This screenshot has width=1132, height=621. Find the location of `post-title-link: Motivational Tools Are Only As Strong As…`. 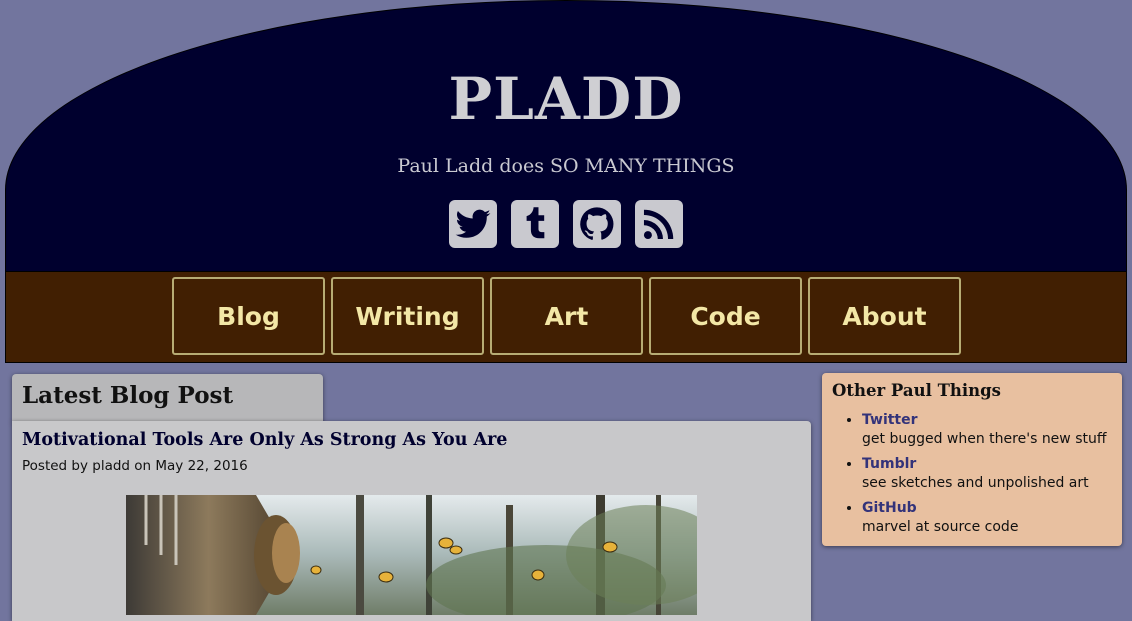

post-title-link: Motivational Tools Are Only As Strong As… is located at coordinates (264, 440).